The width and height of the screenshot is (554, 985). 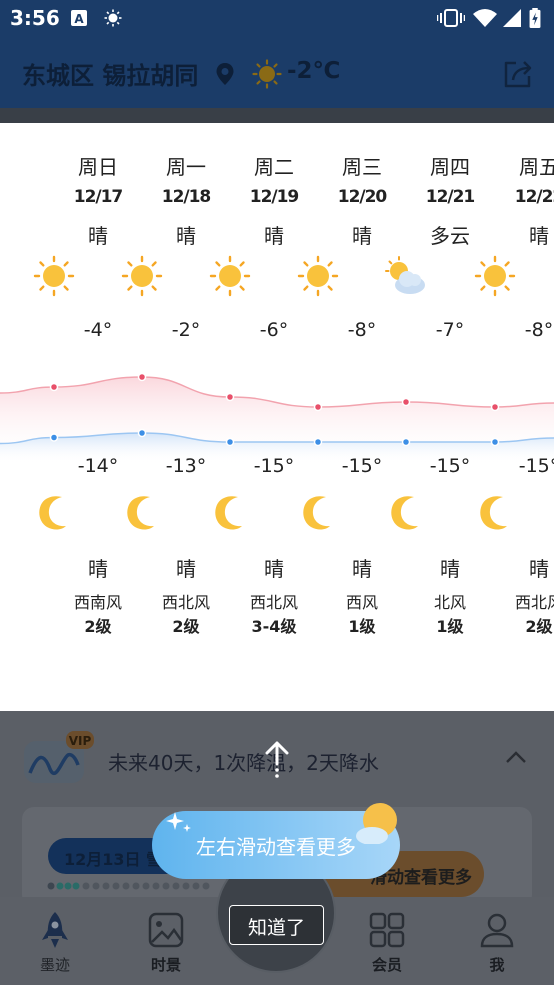 What do you see at coordinates (113, 18) in the screenshot?
I see `brightness-icon` at bounding box center [113, 18].